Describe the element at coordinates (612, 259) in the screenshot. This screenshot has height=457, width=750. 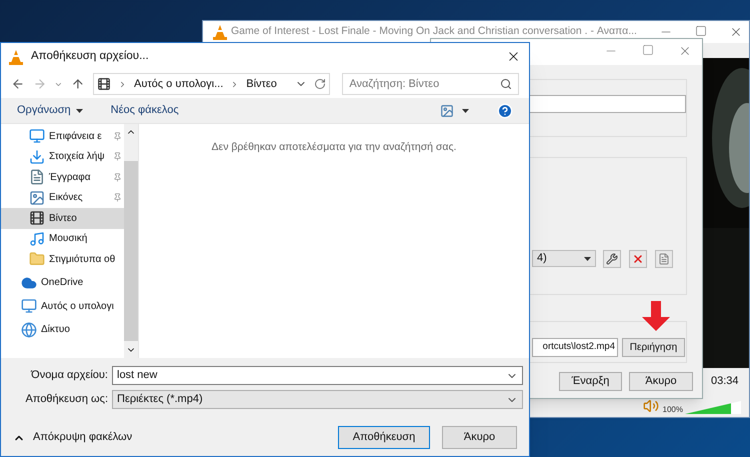
I see `wrench-icon` at that location.